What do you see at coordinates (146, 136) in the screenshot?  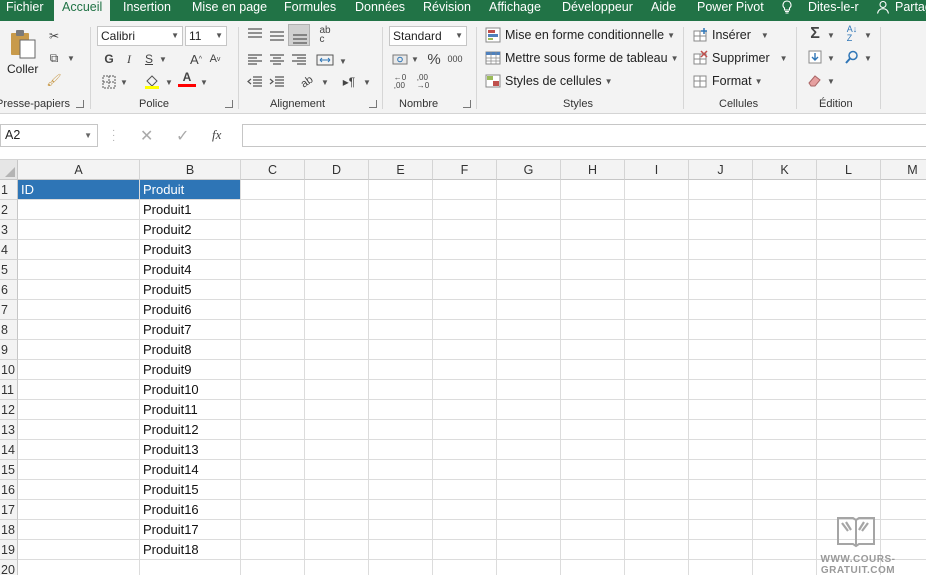 I see `cancel-icon: ✕` at bounding box center [146, 136].